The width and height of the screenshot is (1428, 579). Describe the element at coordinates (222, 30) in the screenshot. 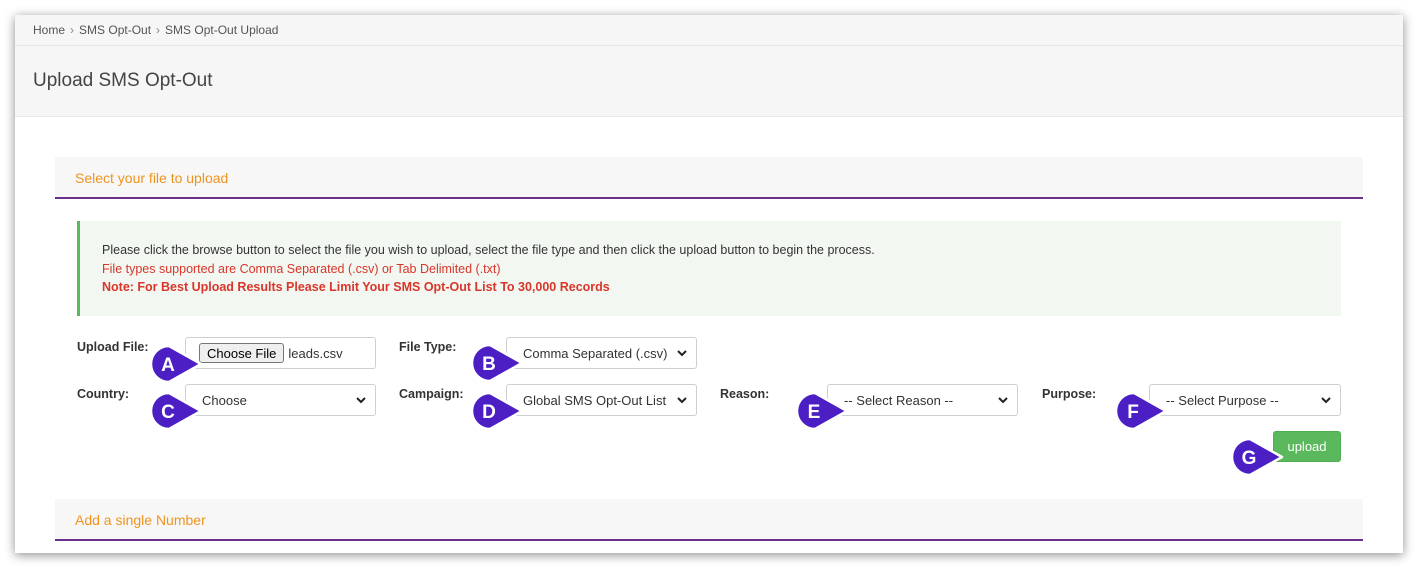

I see `breadcrumb-current: SMS Opt-Out Upload` at that location.